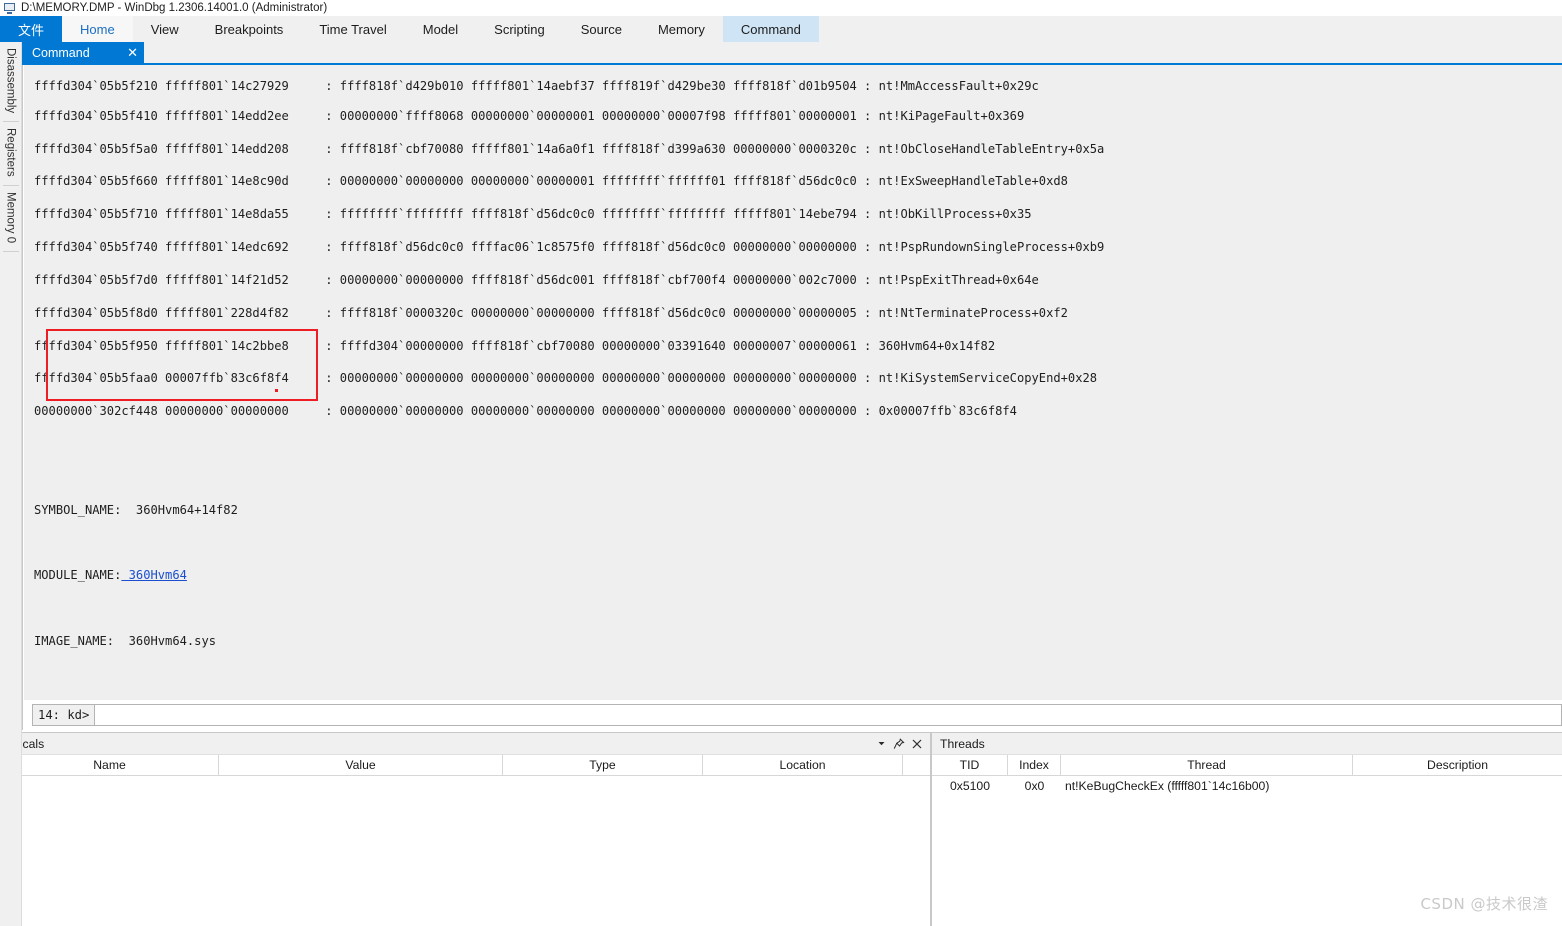 This screenshot has height=926, width=1562. I want to click on command-prompt-row: 14: kd>, so click(793, 715).